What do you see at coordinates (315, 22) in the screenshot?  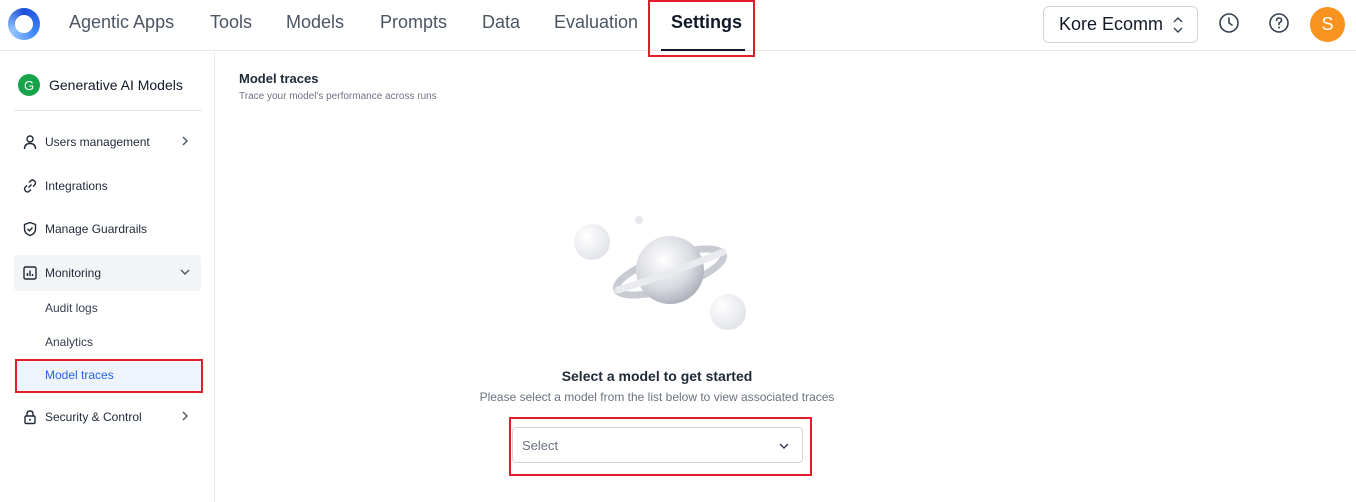 I see `nav-models: Models` at bounding box center [315, 22].